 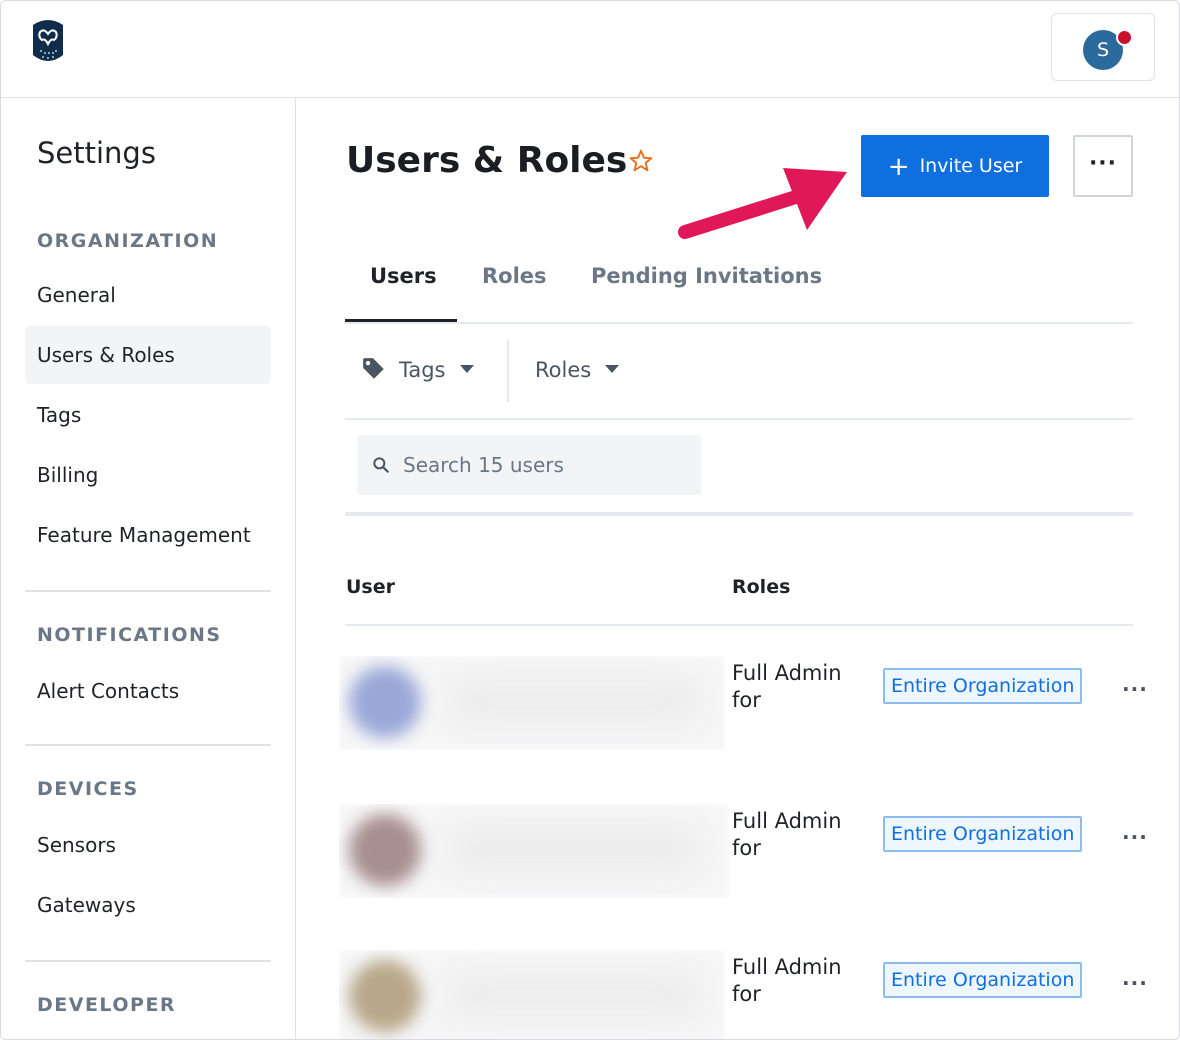 What do you see at coordinates (641, 161) in the screenshot?
I see `star-outline-icon` at bounding box center [641, 161].